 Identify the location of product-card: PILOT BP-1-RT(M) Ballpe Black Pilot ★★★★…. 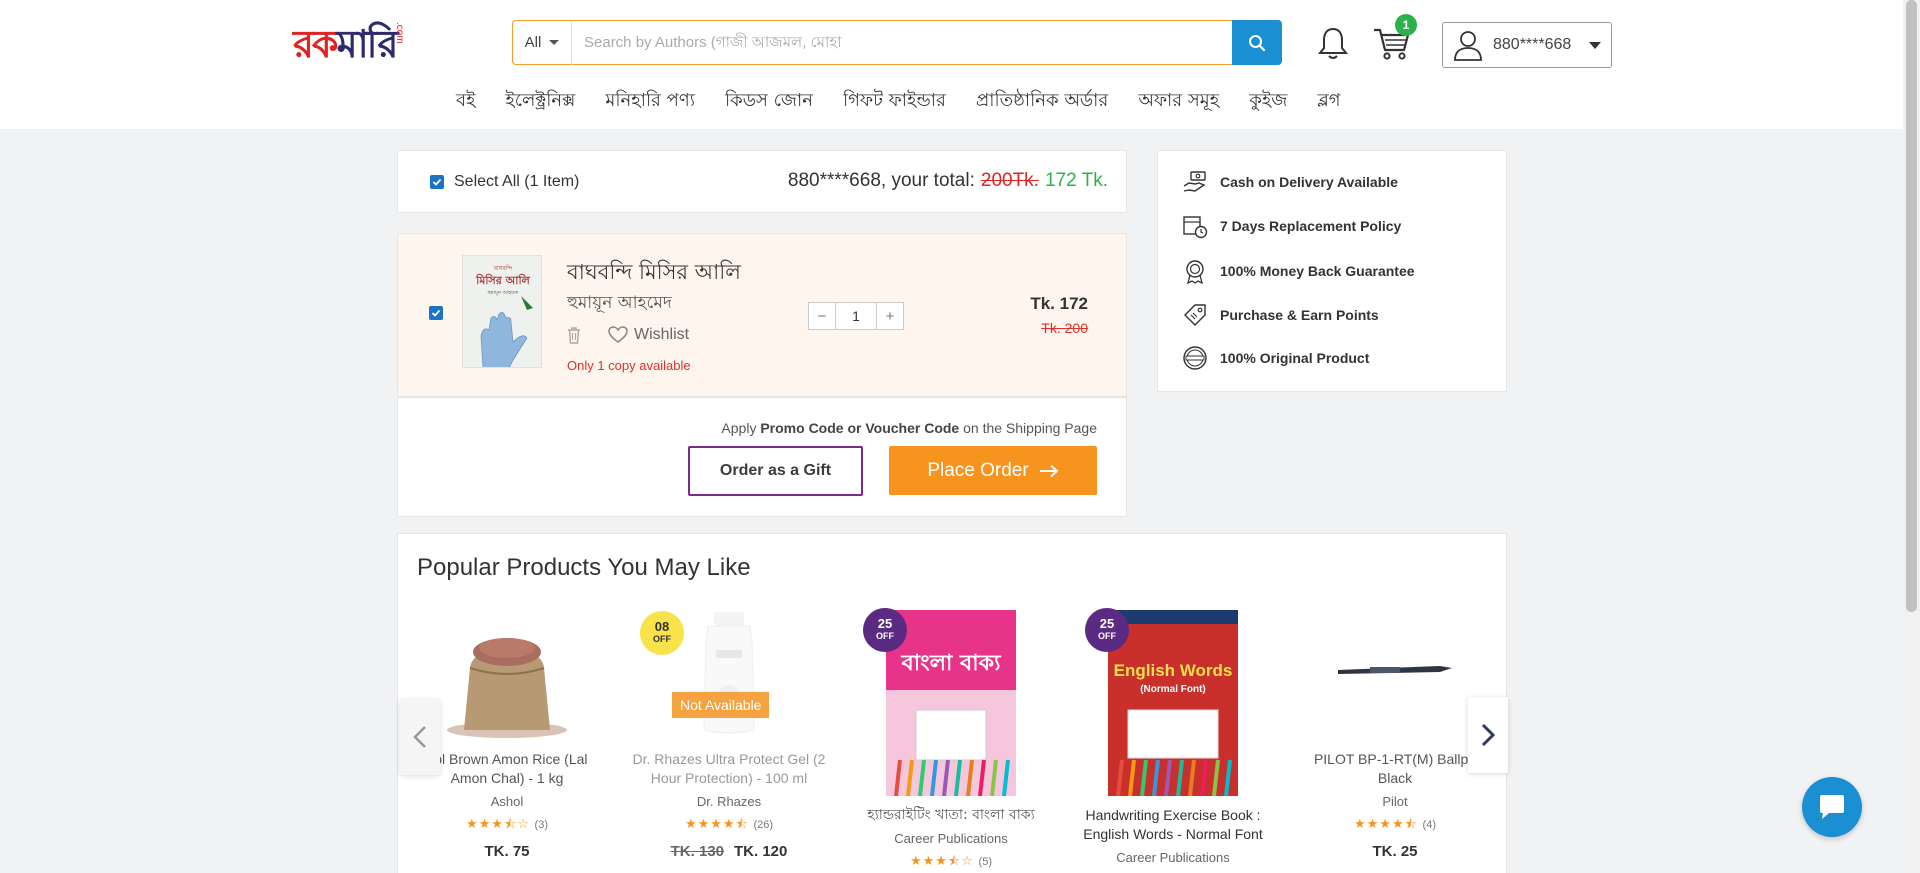
(1395, 735).